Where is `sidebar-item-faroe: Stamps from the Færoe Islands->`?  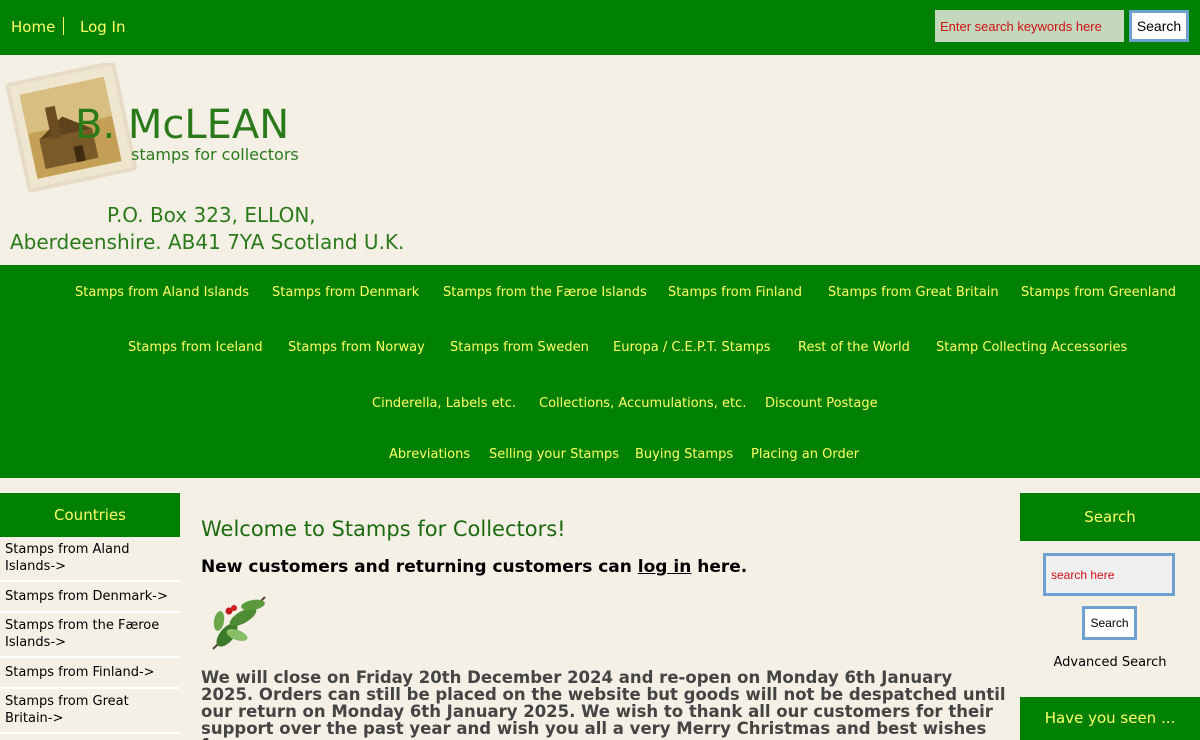 sidebar-item-faroe: Stamps from the Færoe Islands-> is located at coordinates (90, 635).